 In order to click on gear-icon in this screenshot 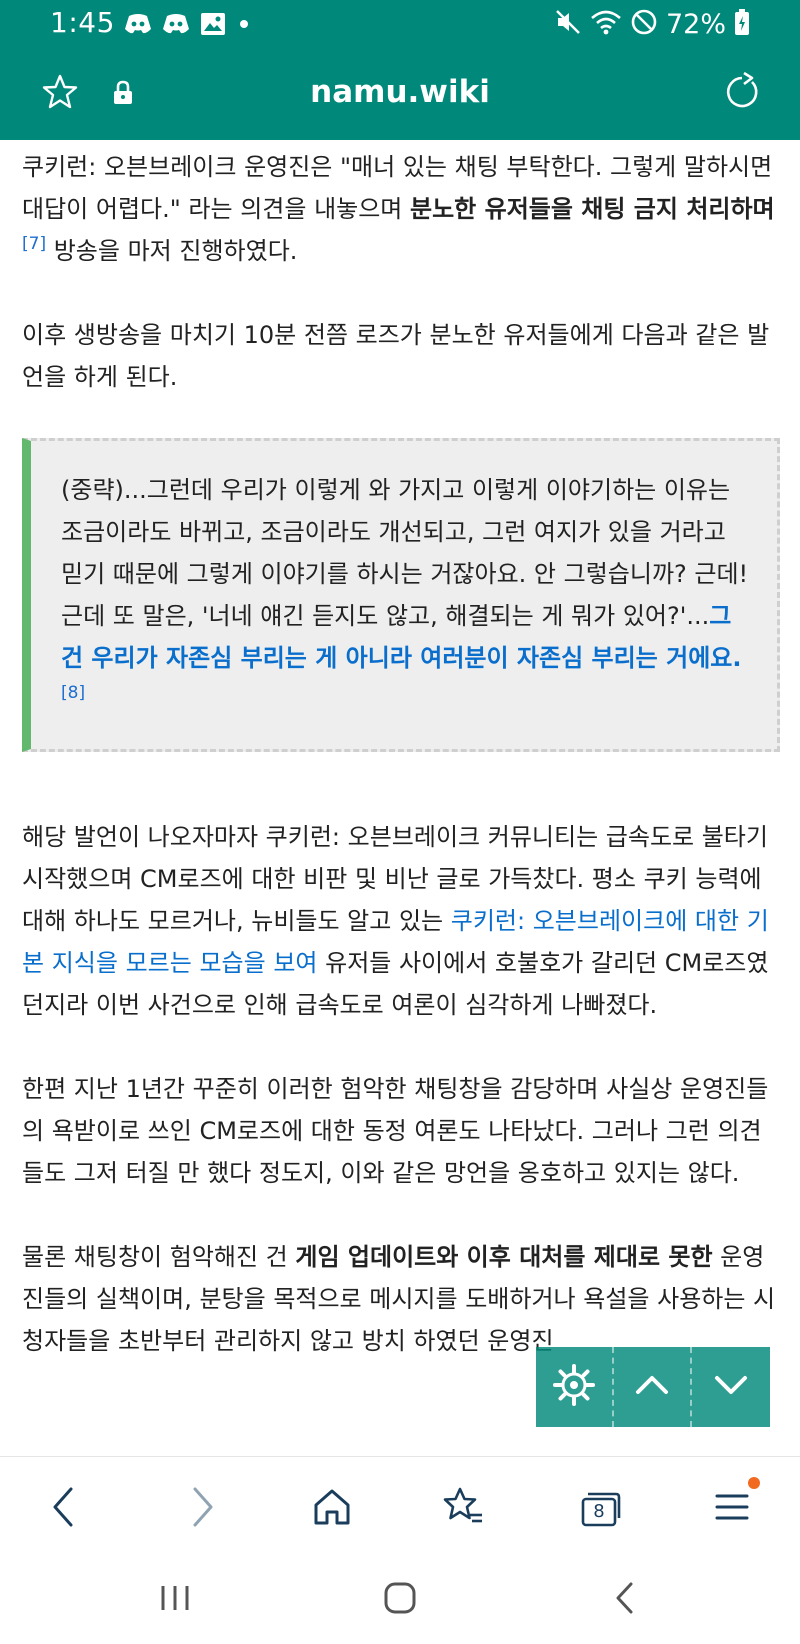, I will do `click(574, 1387)`.